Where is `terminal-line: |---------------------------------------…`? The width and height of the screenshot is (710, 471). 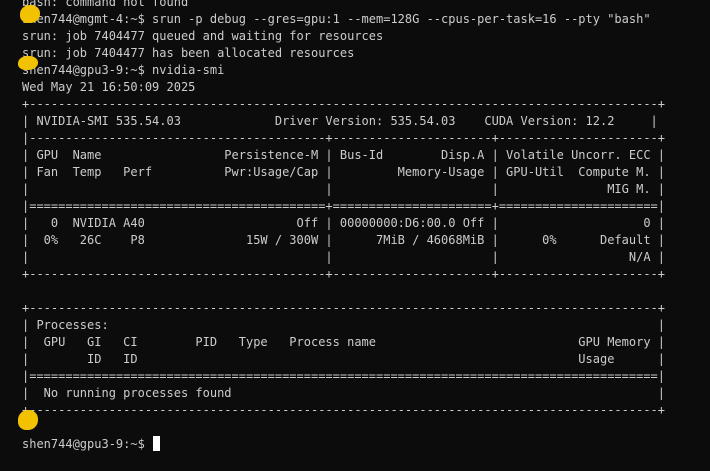
terminal-line: |---------------------------------------… is located at coordinates (343, 138).